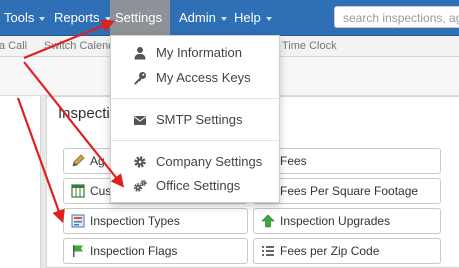  I want to click on nav-admin-label: Admin, so click(197, 17).